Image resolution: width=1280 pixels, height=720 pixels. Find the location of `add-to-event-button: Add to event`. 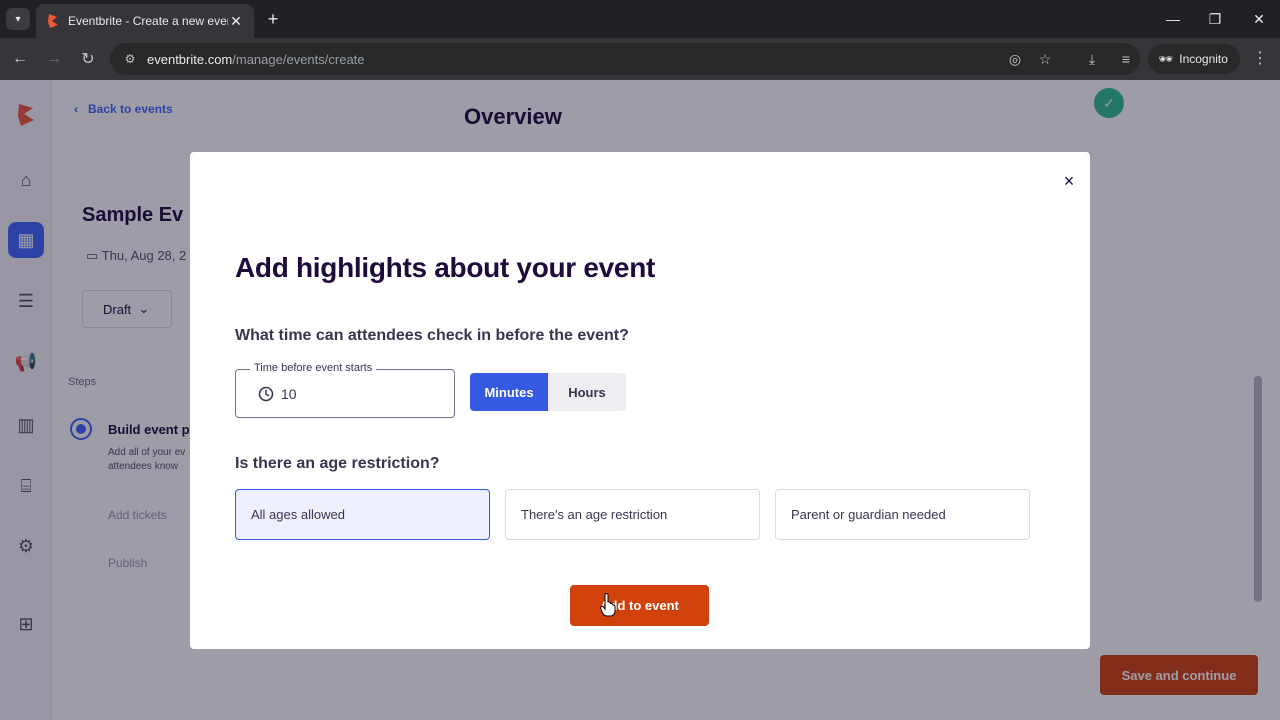

add-to-event-button: Add to event is located at coordinates (639, 605).